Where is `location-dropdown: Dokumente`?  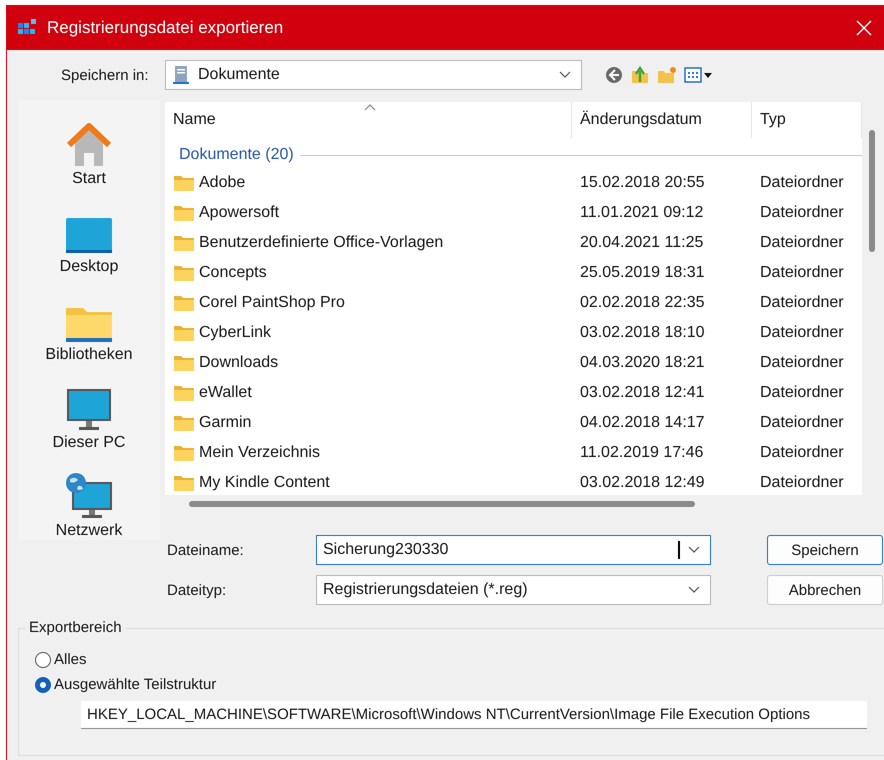
location-dropdown: Dokumente is located at coordinates (373, 75).